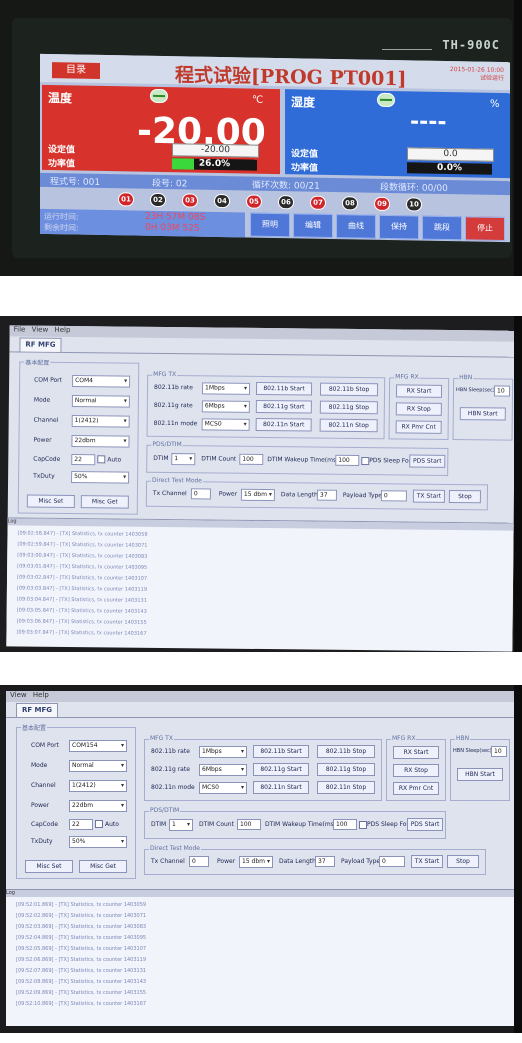  I want to click on capcode-input-2: 22, so click(81, 824).